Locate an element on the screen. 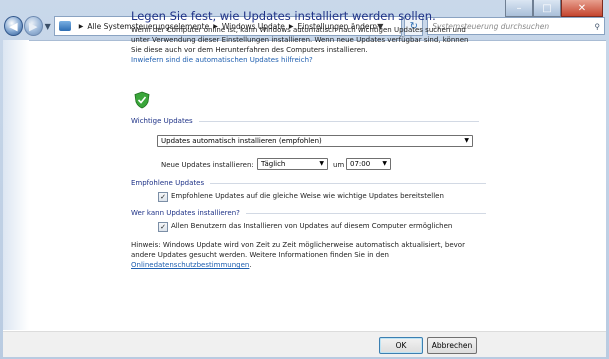 The image size is (609, 359). shield-icon is located at coordinates (142, 100).